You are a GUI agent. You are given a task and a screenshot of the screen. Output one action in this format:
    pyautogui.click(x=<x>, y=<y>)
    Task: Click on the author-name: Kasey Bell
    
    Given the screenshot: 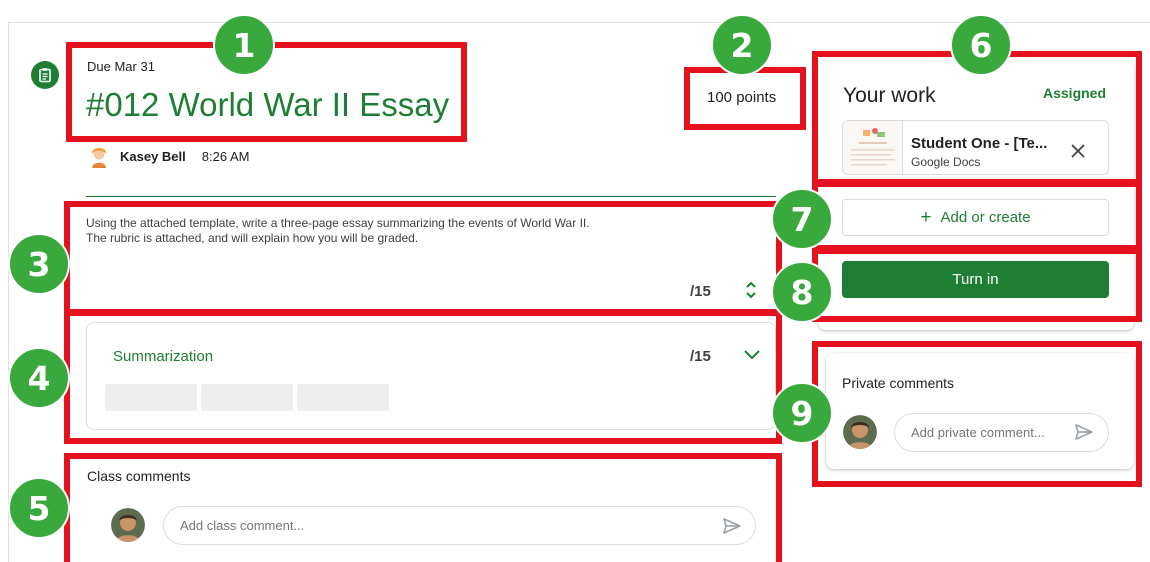 What is the action you would take?
    pyautogui.click(x=153, y=156)
    